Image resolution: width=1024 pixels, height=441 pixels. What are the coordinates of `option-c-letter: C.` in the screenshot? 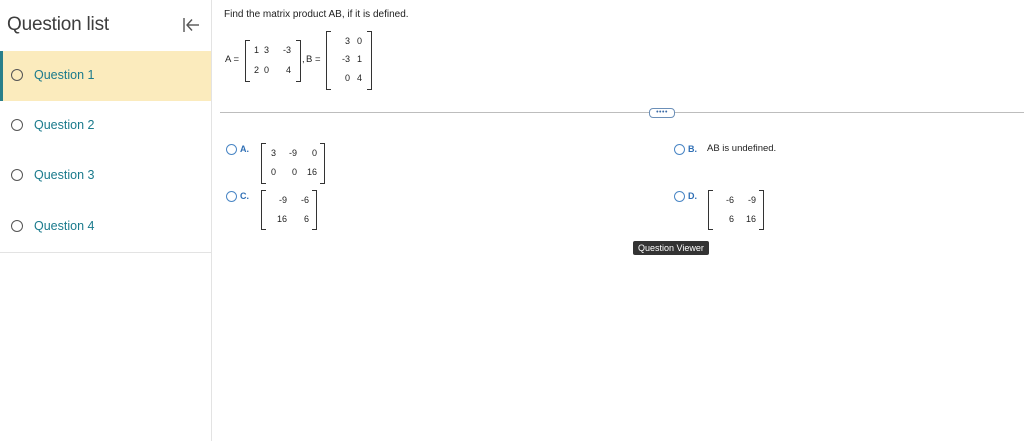 It's located at (244, 196).